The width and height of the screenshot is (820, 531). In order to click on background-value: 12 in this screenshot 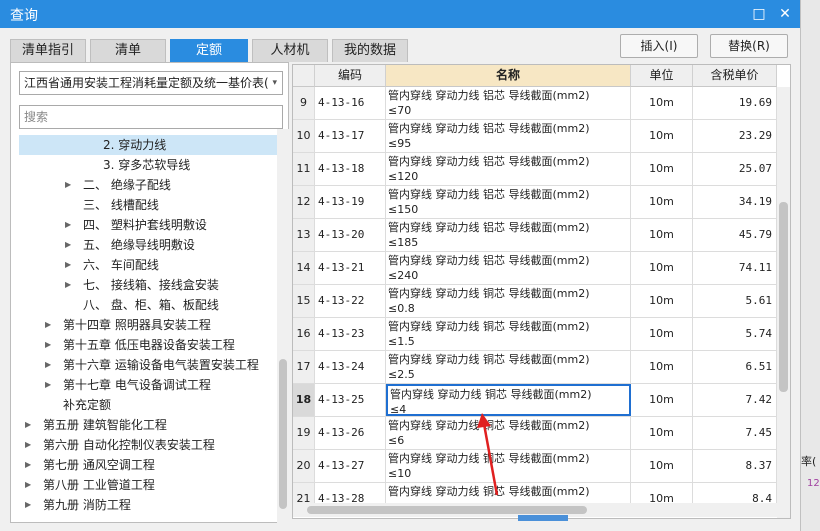, I will do `click(813, 483)`.